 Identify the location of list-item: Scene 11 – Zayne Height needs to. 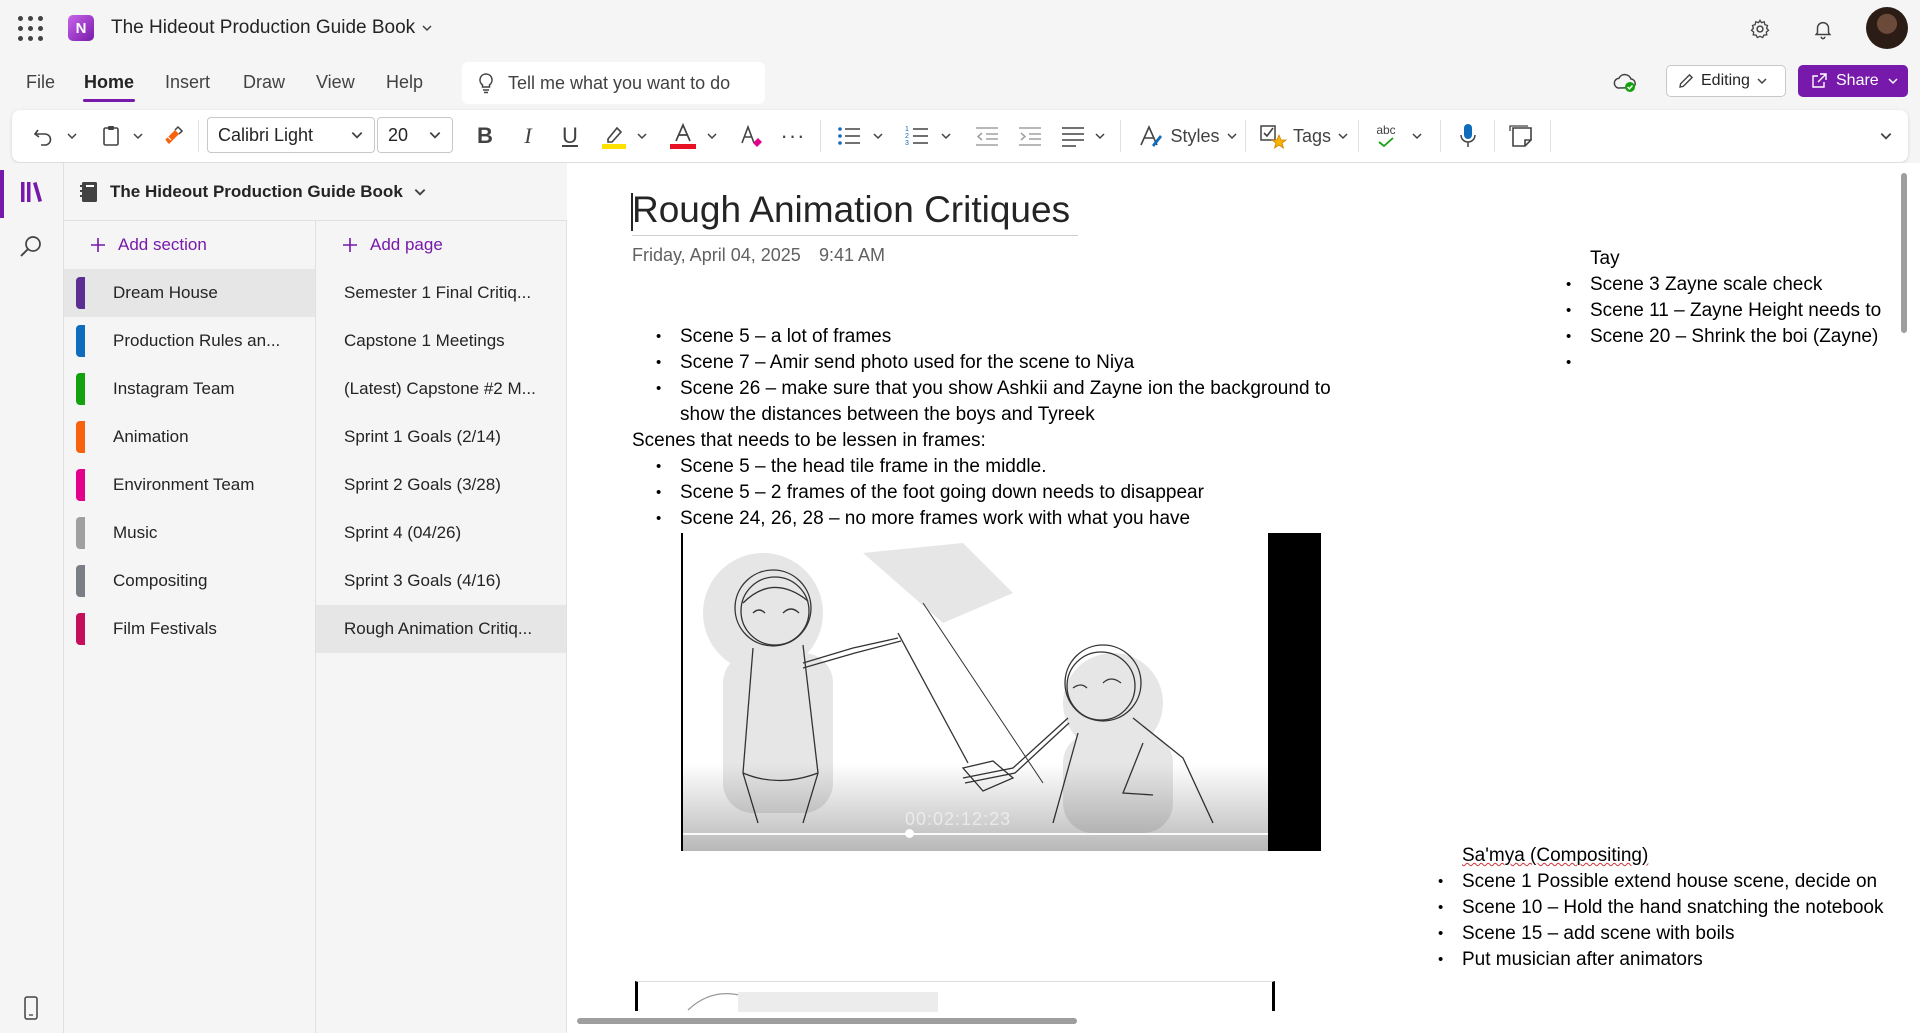
(1743, 311).